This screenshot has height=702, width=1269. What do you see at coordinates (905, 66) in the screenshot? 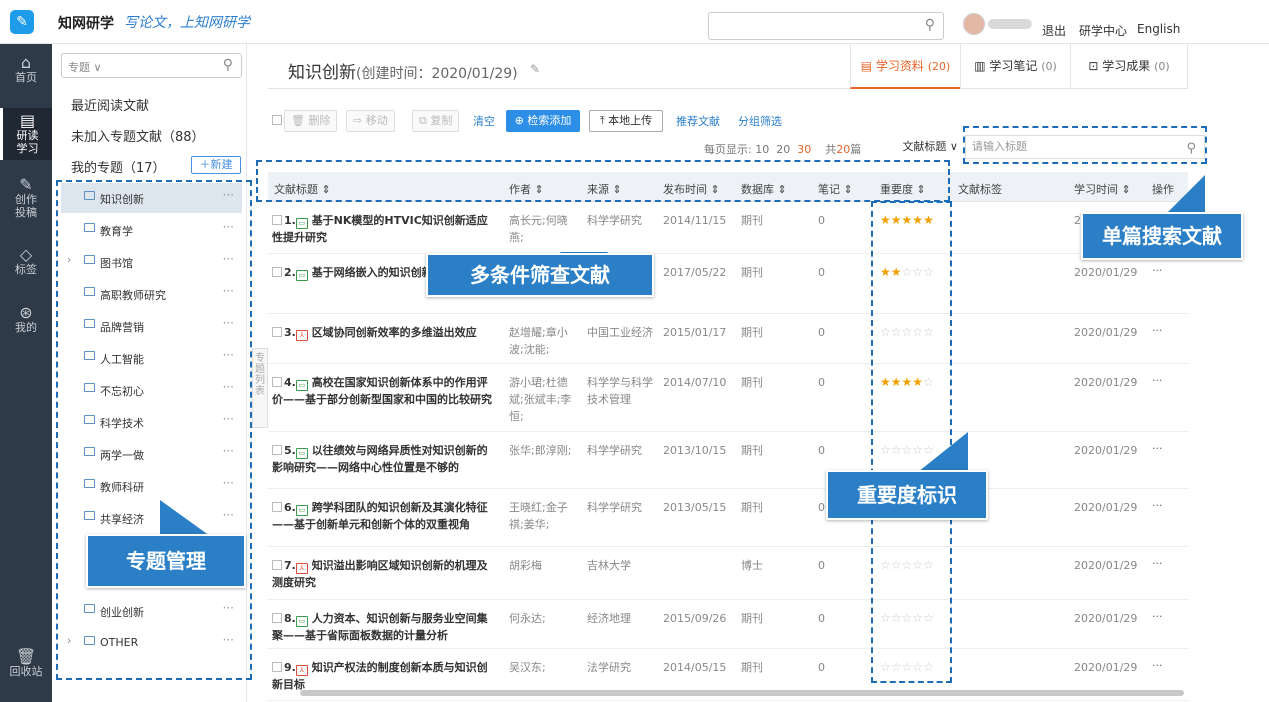
I see `tab-materials: ▤ 学习资料 (20)` at bounding box center [905, 66].